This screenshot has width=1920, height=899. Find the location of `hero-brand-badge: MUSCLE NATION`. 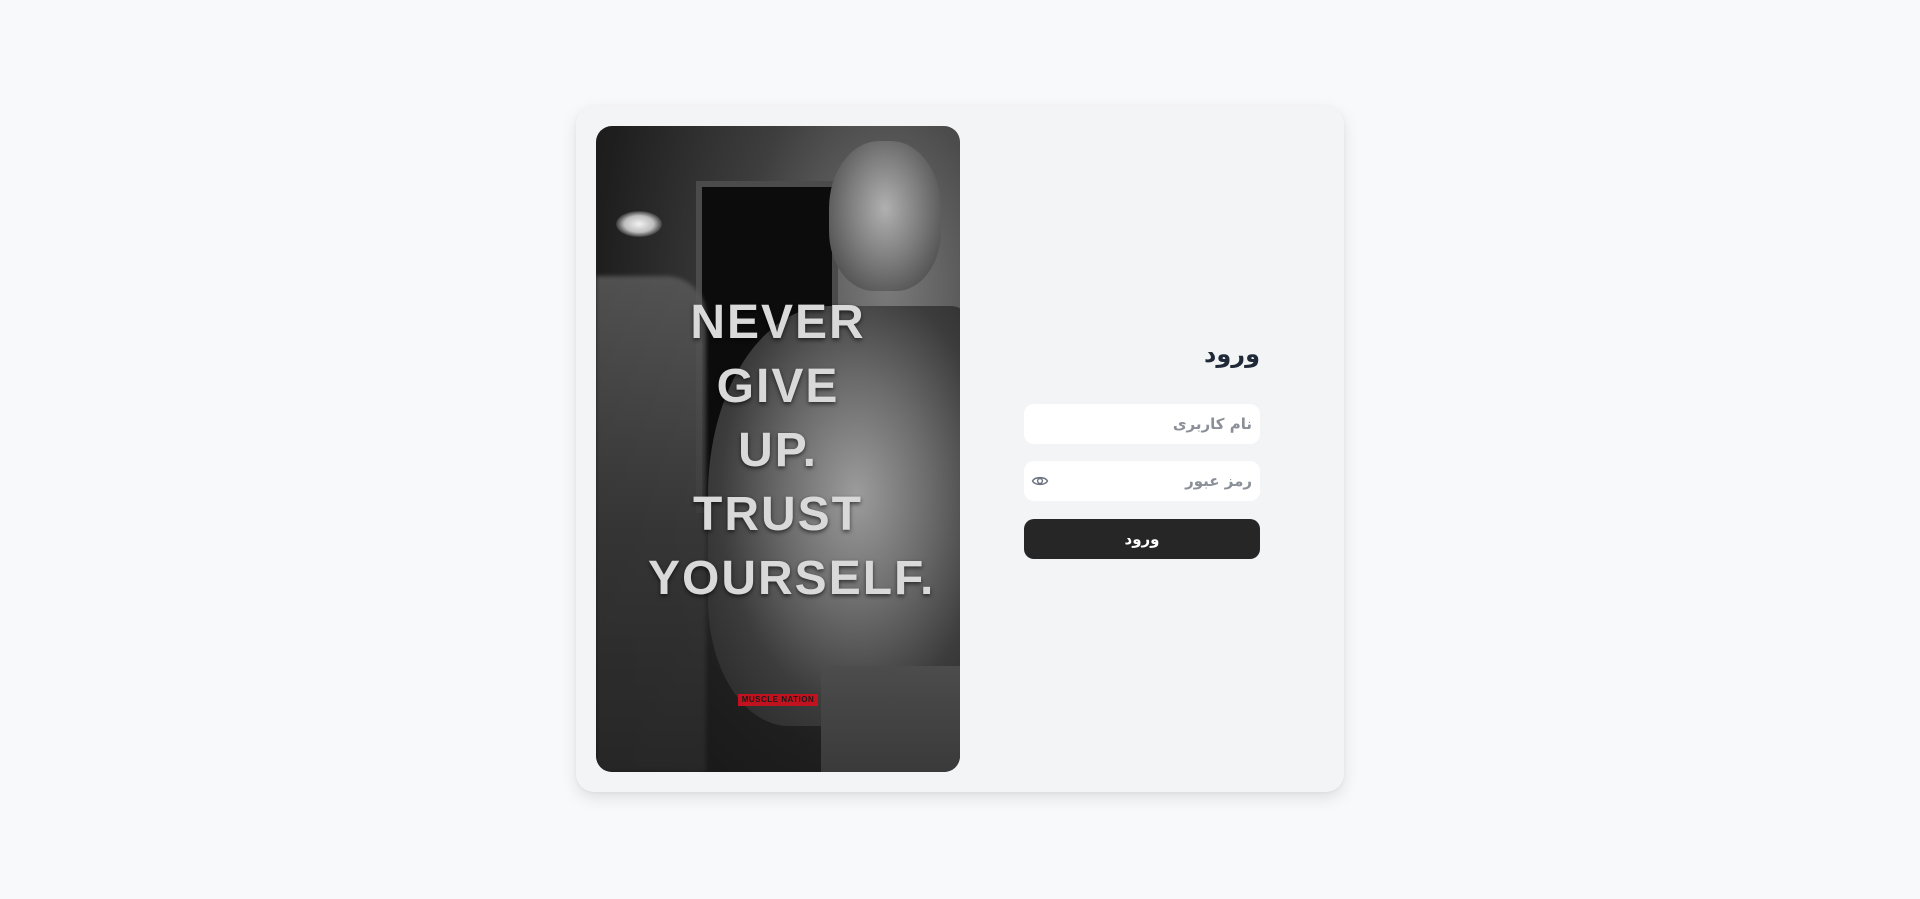

hero-brand-badge: MUSCLE NATION is located at coordinates (778, 700).